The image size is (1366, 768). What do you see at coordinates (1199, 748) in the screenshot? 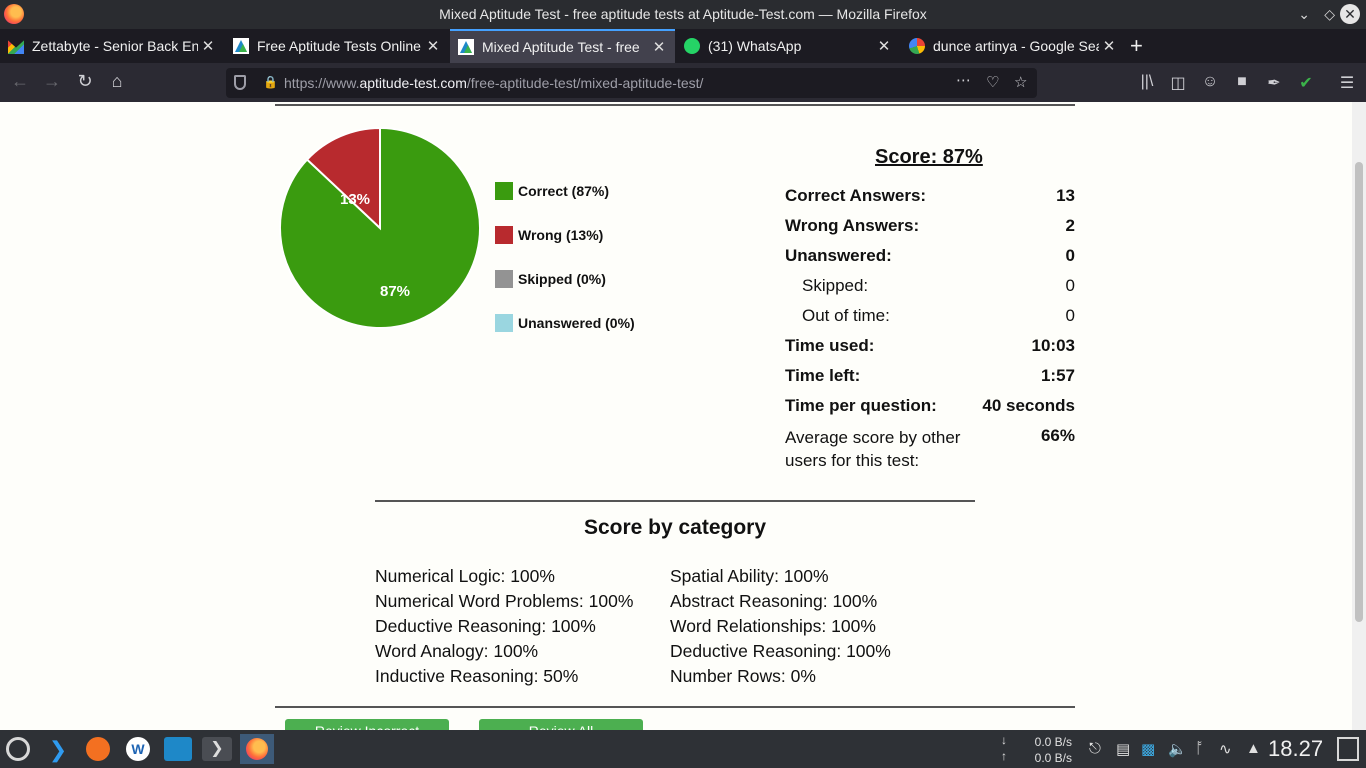
I see `bluetooth-icon: ᚩ` at bounding box center [1199, 748].